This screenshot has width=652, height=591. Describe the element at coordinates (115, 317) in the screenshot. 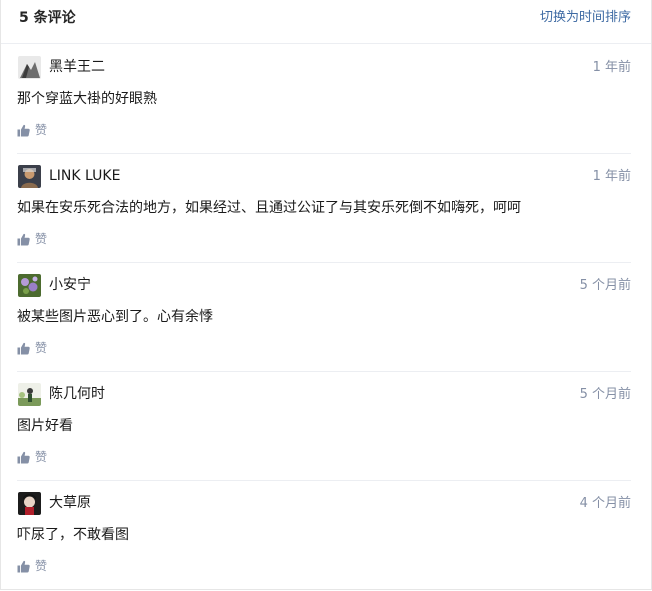

I see `comment-text: 被某些图片恶心到了。心有余悸` at that location.